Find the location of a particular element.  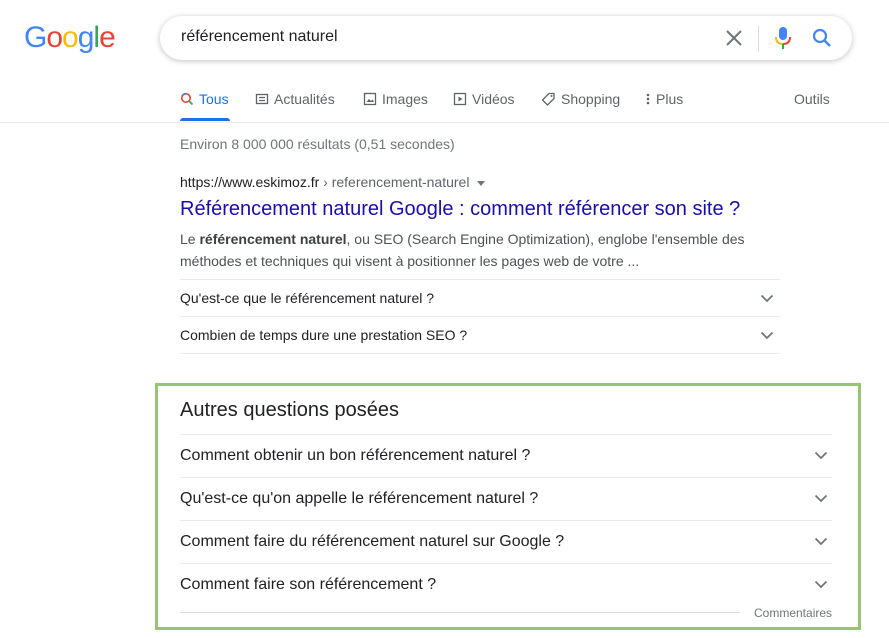

tab-label: Tous is located at coordinates (214, 99).